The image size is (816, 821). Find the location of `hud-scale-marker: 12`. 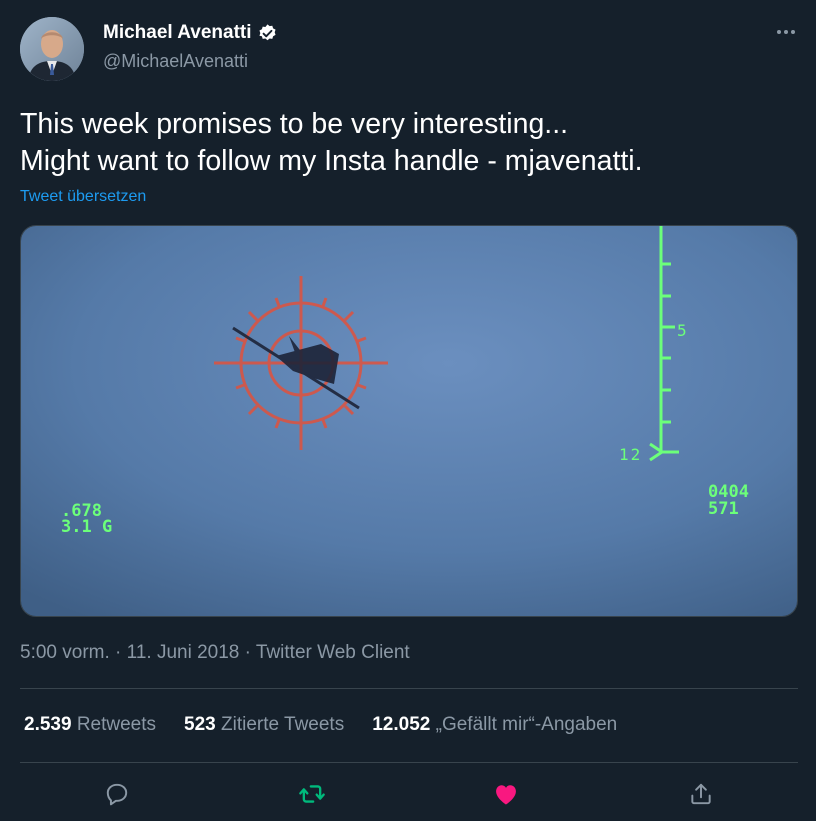

hud-scale-marker: 12 is located at coordinates (630, 454).